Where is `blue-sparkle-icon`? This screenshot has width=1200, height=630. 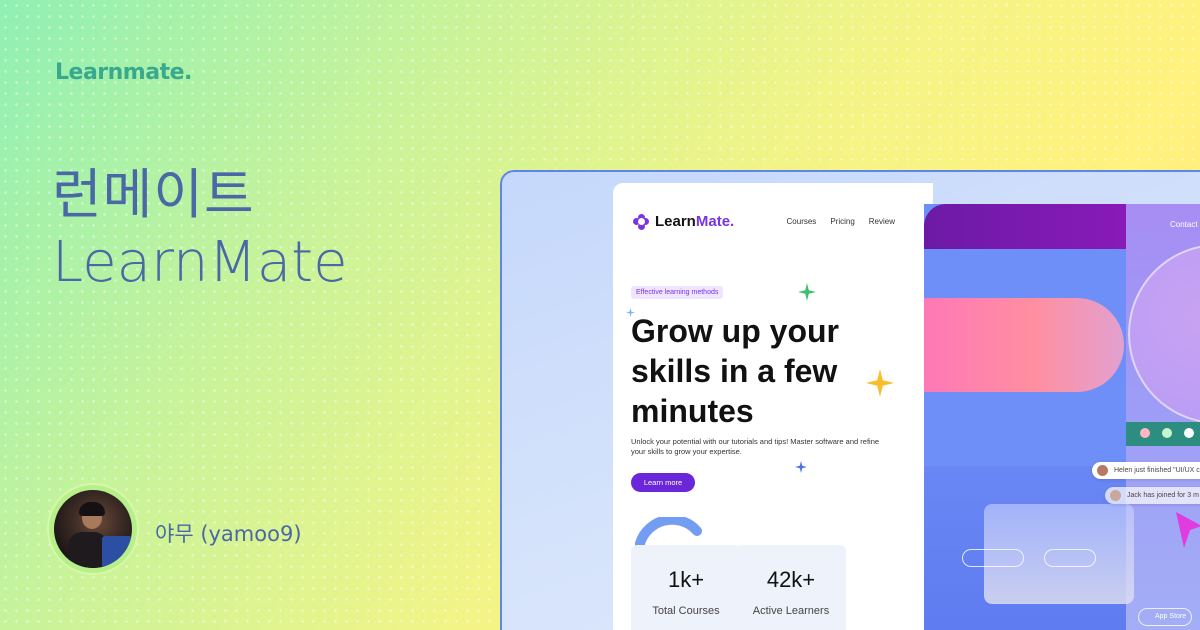
blue-sparkle-icon is located at coordinates (801, 467).